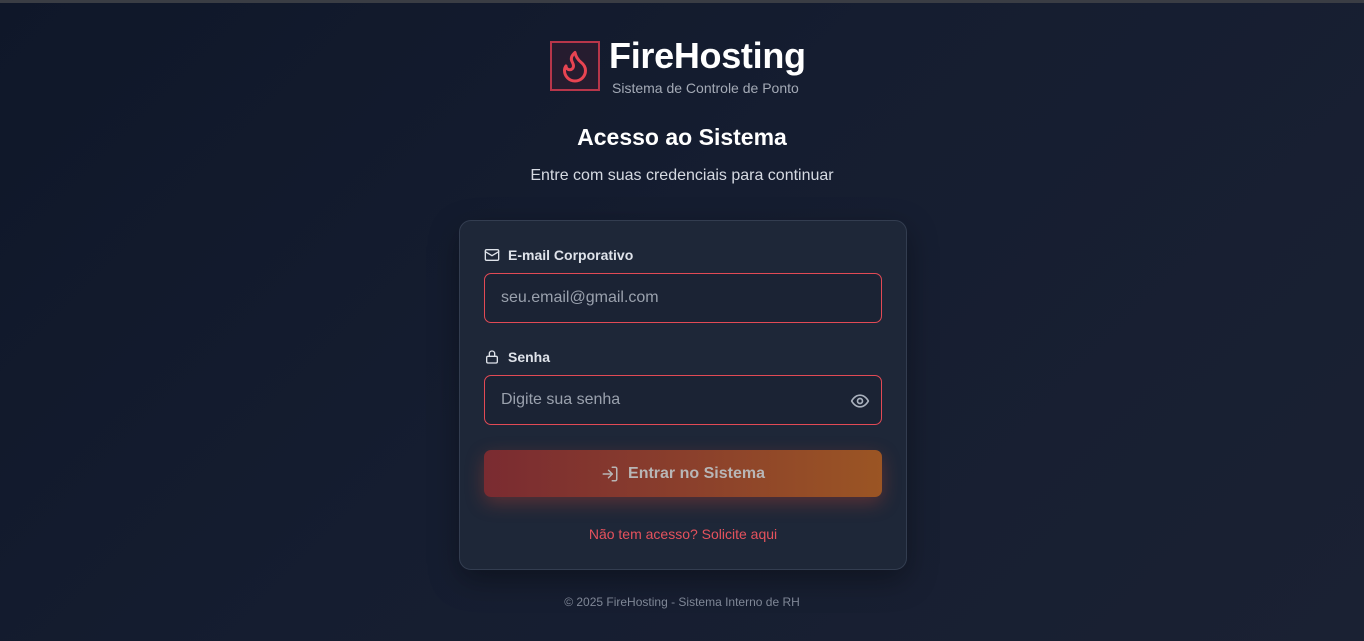 The width and height of the screenshot is (1364, 641). I want to click on window-top-border, so click(682, 1).